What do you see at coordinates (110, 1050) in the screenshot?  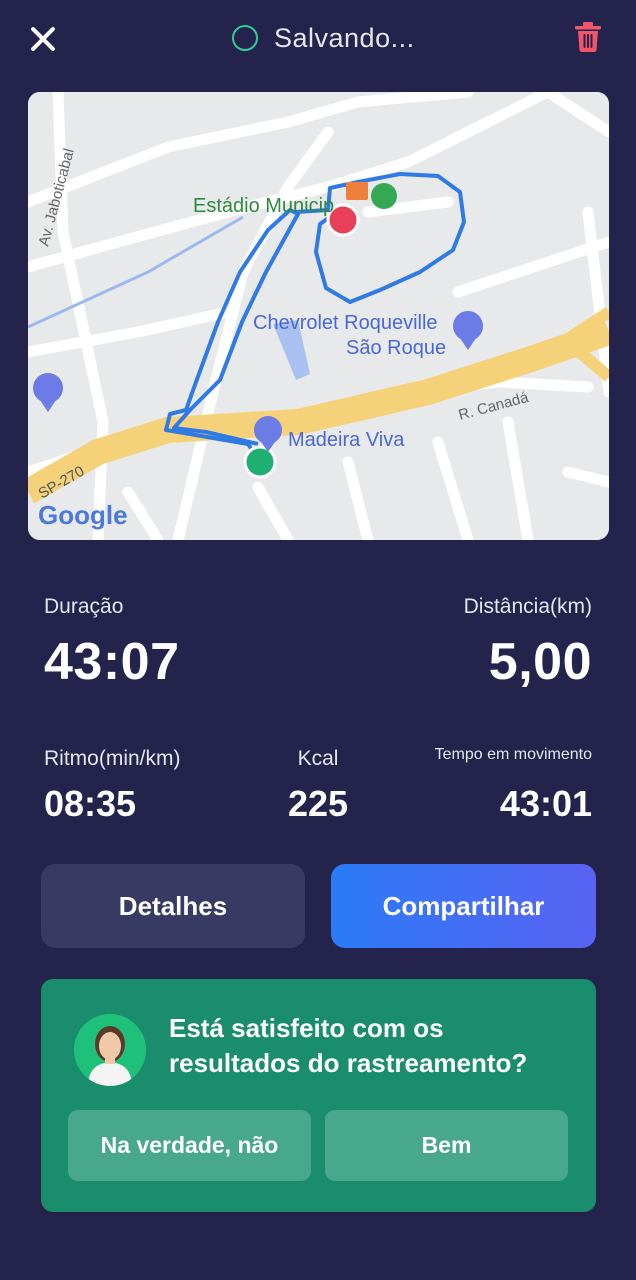 I see `avatar` at bounding box center [110, 1050].